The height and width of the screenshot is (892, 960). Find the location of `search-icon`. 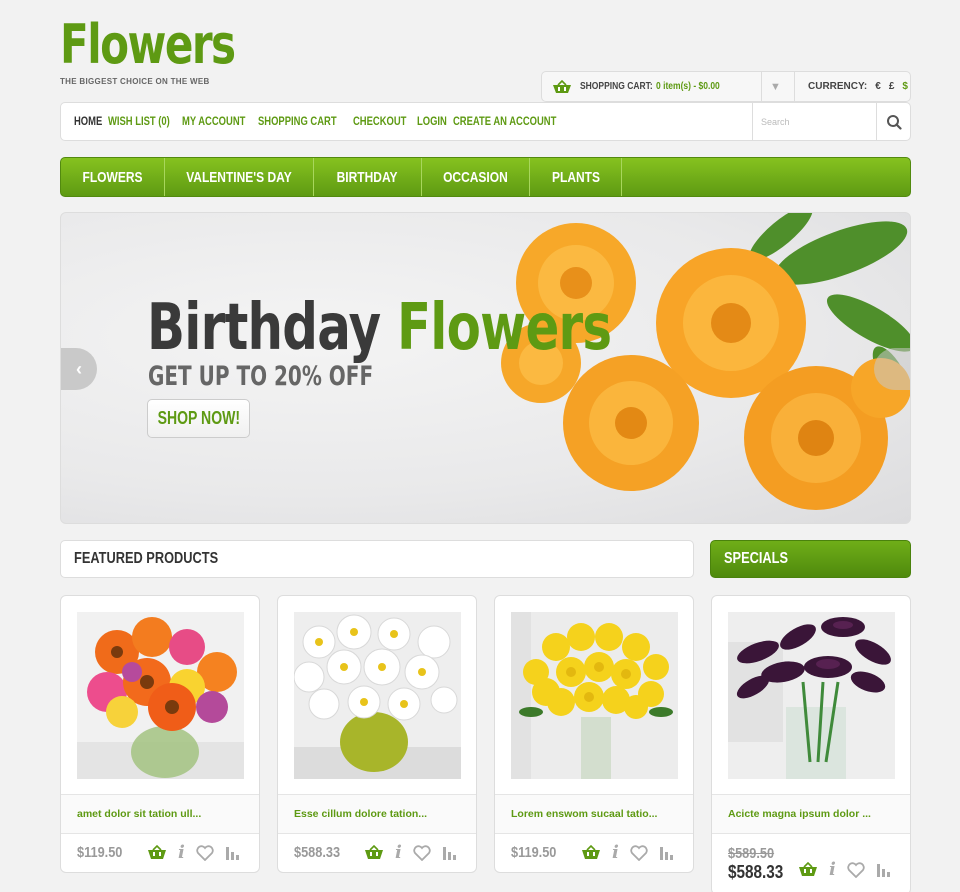

search-icon is located at coordinates (894, 122).